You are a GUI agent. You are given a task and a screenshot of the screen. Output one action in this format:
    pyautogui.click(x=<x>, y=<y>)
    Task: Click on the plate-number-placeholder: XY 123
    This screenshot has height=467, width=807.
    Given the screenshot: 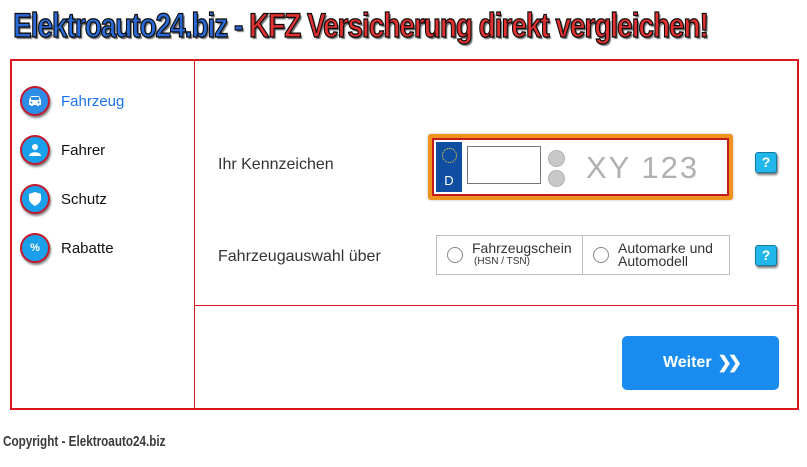 What is the action you would take?
    pyautogui.click(x=642, y=168)
    